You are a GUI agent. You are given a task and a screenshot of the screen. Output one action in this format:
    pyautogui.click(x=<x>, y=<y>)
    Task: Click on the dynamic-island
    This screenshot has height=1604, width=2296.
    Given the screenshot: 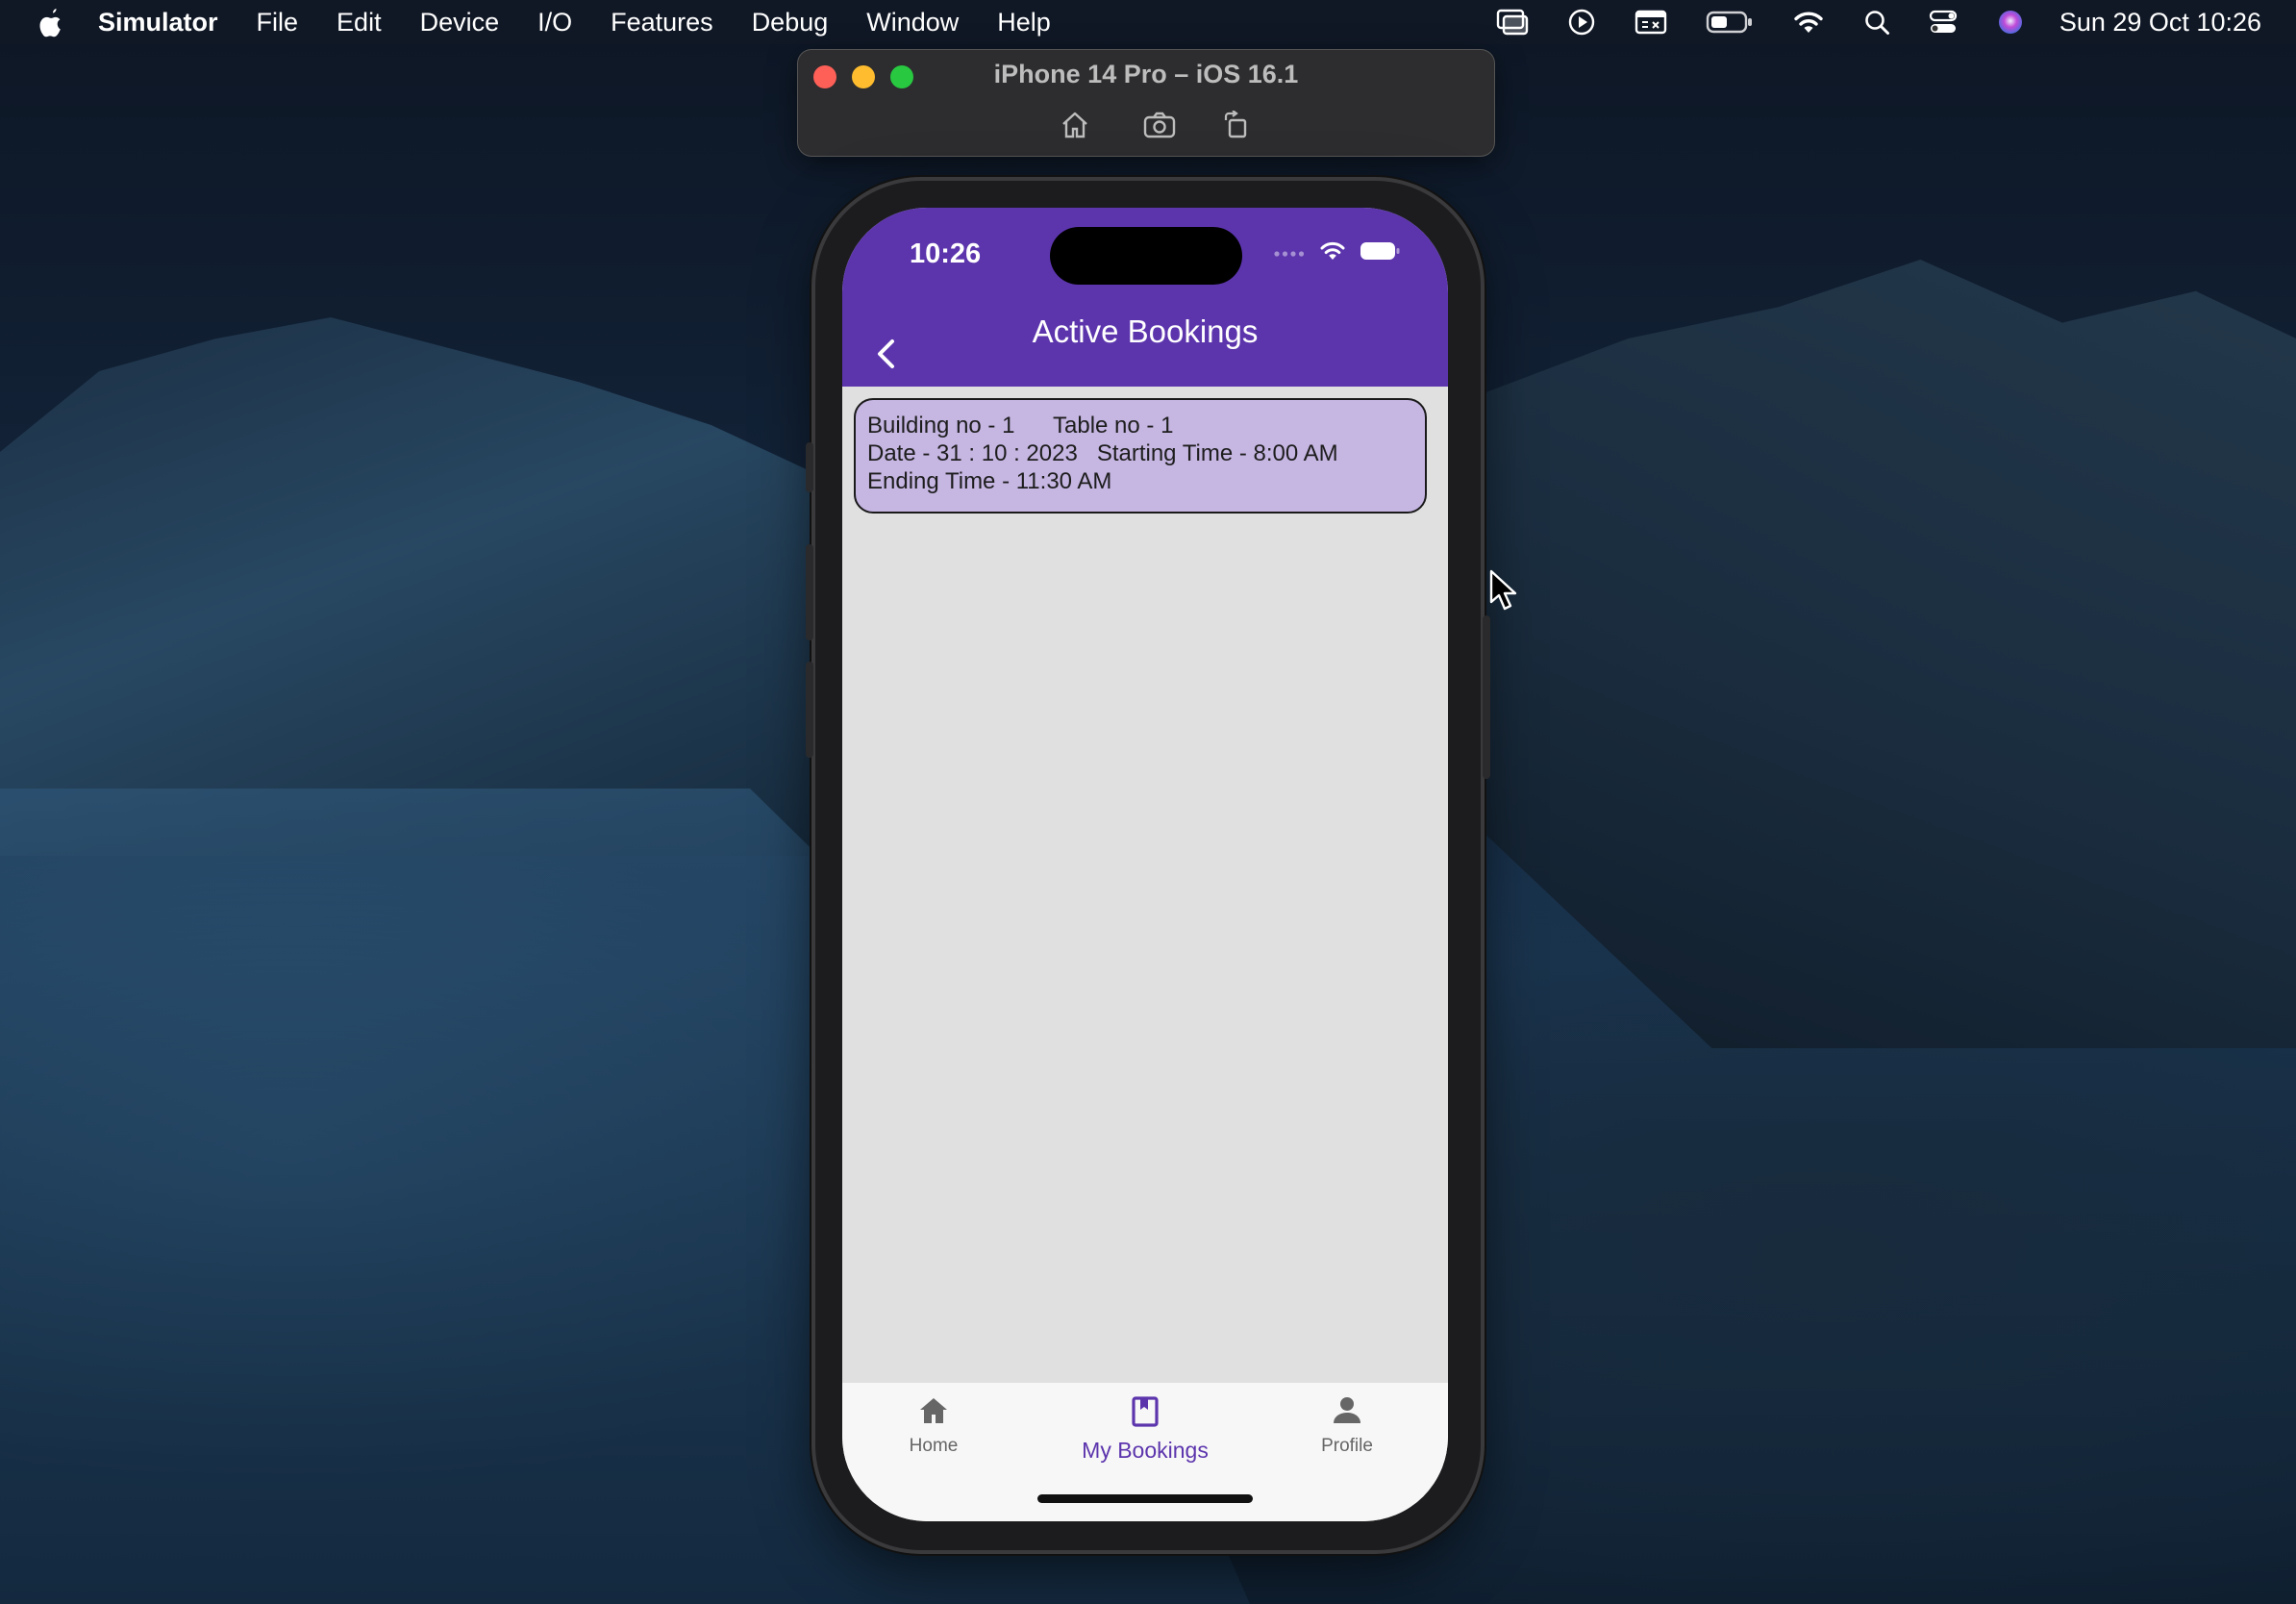 What is the action you would take?
    pyautogui.click(x=1146, y=256)
    